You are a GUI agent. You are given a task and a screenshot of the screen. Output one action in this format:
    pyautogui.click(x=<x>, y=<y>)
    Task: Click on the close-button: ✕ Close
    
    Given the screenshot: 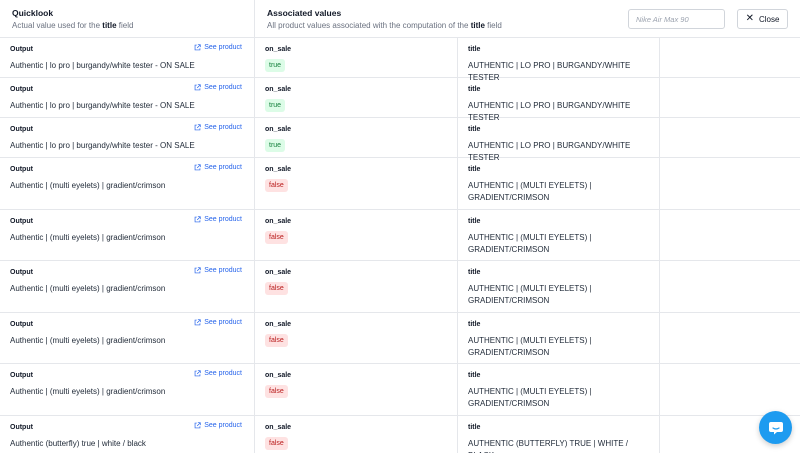 What is the action you would take?
    pyautogui.click(x=762, y=19)
    